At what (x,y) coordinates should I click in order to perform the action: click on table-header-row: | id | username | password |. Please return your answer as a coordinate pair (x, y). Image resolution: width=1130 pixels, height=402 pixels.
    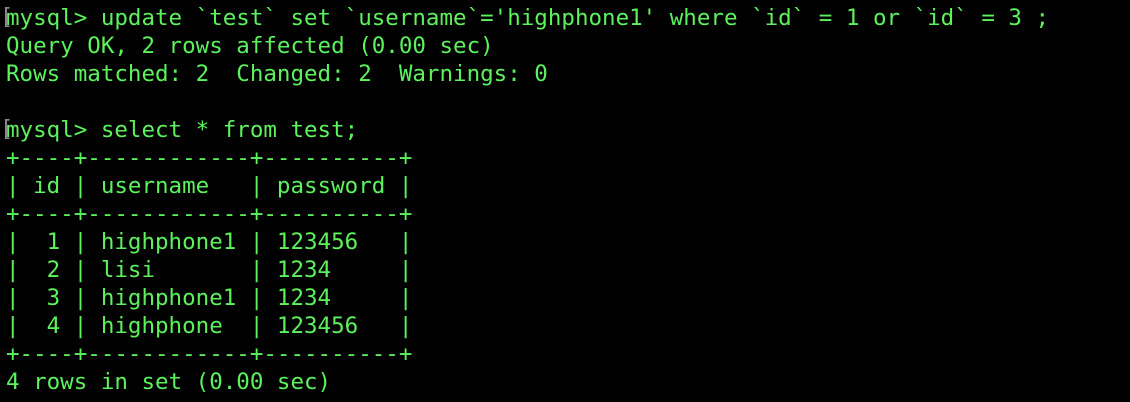
    Looking at the image, I should click on (209, 186).